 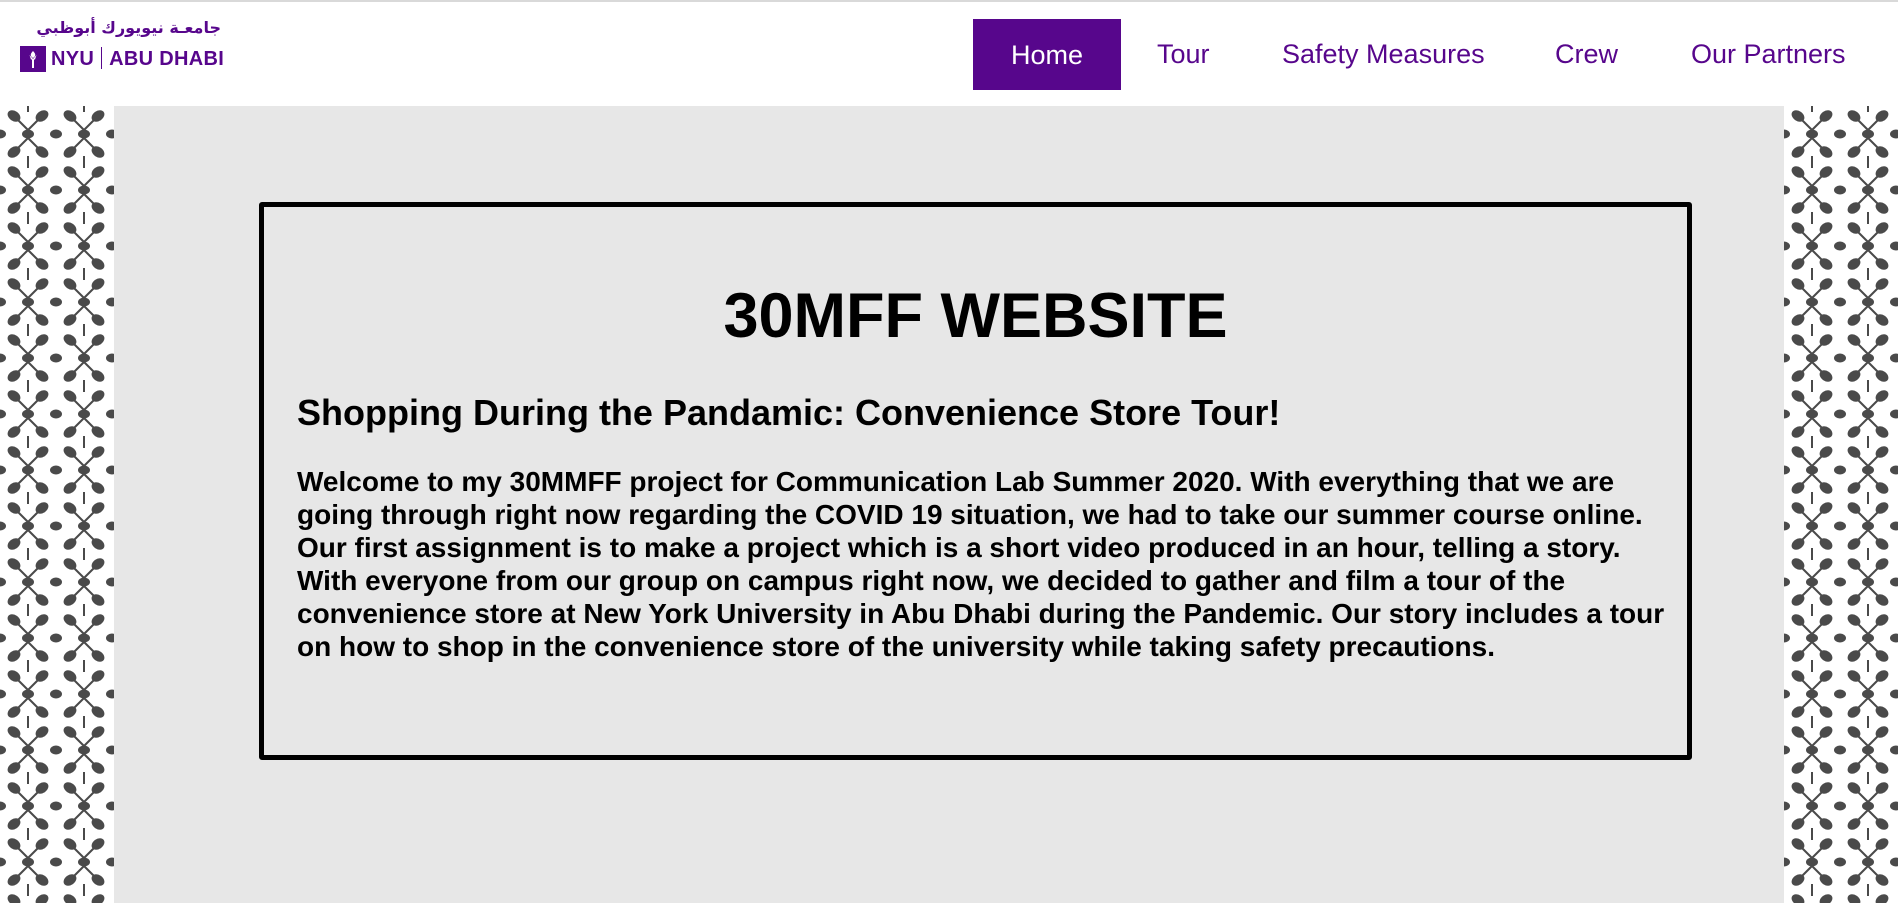 What do you see at coordinates (167, 59) in the screenshot?
I see `logo-location-text: ABU DHABI` at bounding box center [167, 59].